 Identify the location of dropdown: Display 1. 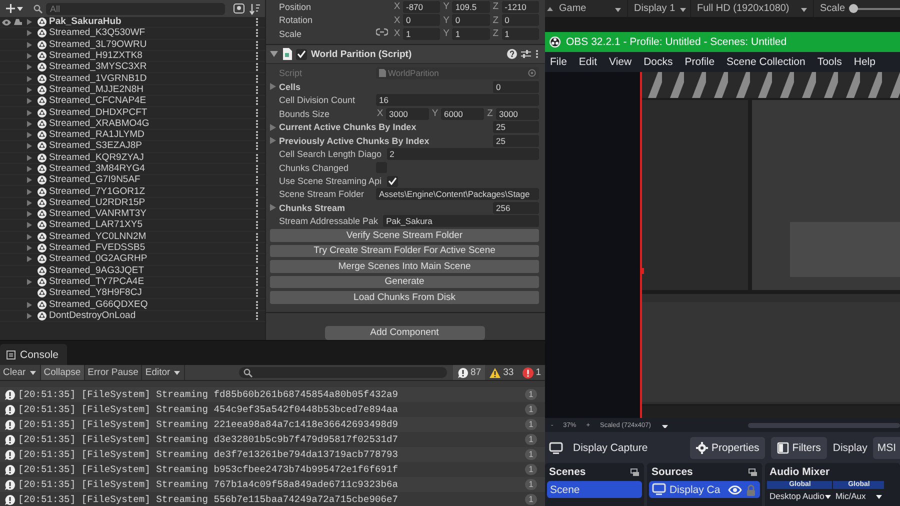
(659, 8).